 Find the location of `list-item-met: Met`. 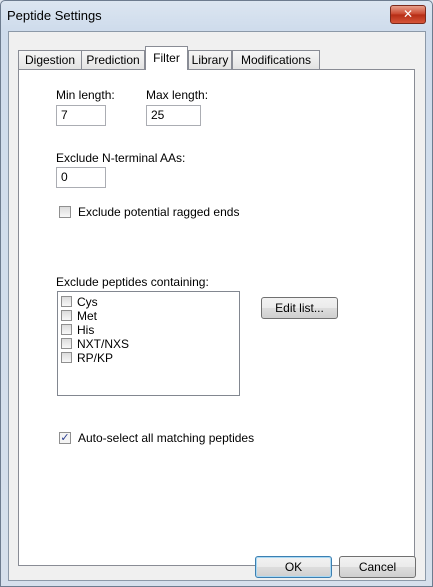

list-item-met: Met is located at coordinates (143, 316).